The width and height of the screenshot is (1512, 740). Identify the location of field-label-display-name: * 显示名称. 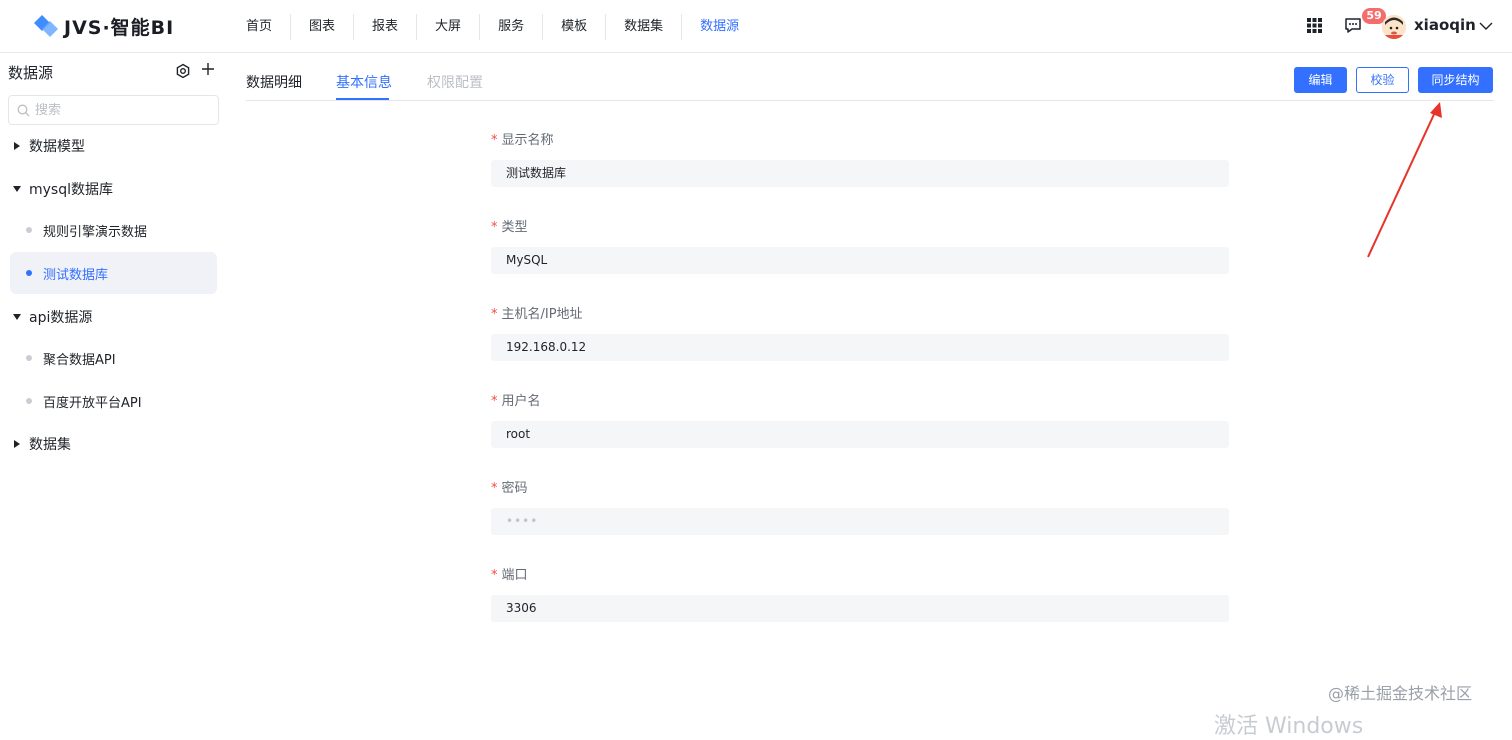
(522, 138).